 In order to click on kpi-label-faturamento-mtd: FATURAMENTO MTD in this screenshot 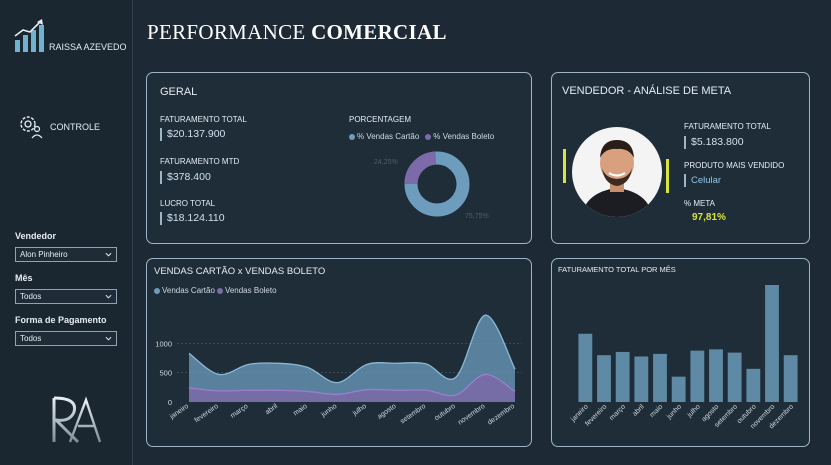, I will do `click(200, 161)`.